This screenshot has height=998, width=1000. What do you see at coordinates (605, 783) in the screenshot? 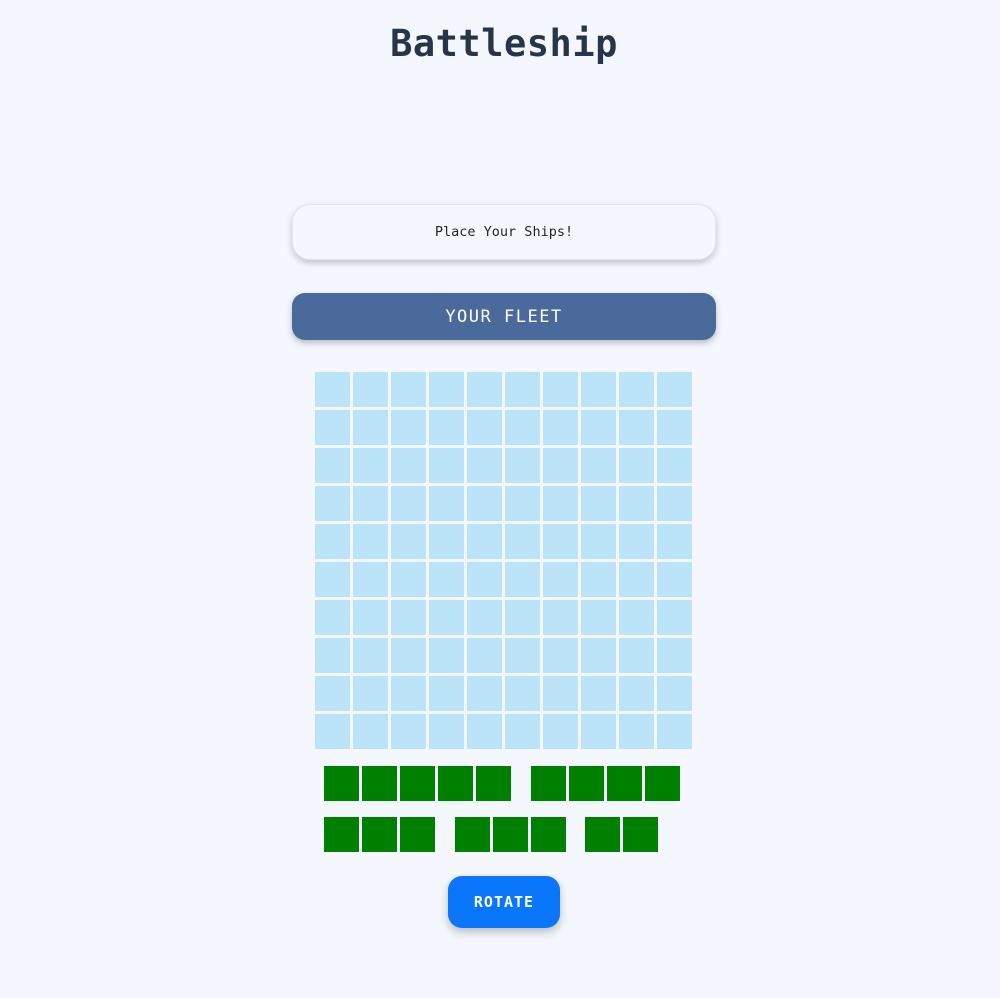
I see `ship-battleship` at bounding box center [605, 783].